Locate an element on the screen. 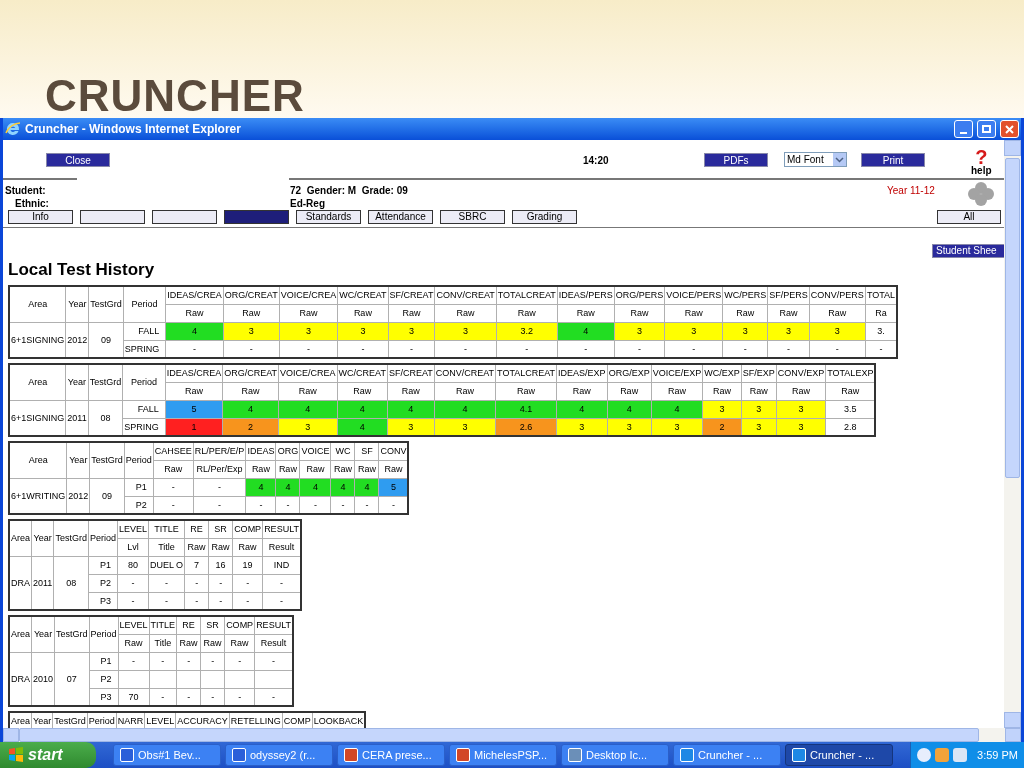  tab: SBRC is located at coordinates (472, 217).